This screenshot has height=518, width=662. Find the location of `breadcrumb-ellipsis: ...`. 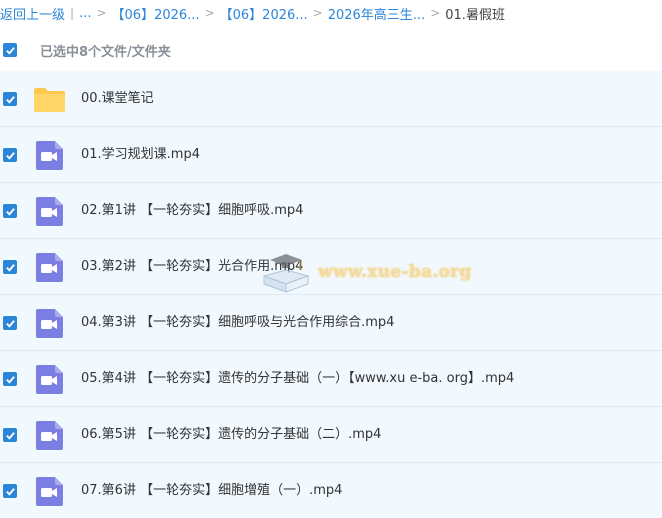

breadcrumb-ellipsis: ... is located at coordinates (85, 13).